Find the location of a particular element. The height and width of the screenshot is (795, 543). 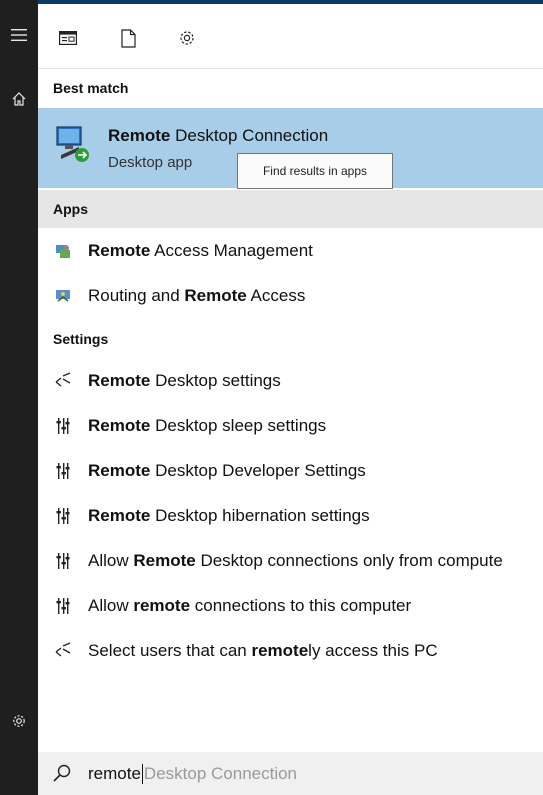

routing-remote-access-icon is located at coordinates (63, 296).